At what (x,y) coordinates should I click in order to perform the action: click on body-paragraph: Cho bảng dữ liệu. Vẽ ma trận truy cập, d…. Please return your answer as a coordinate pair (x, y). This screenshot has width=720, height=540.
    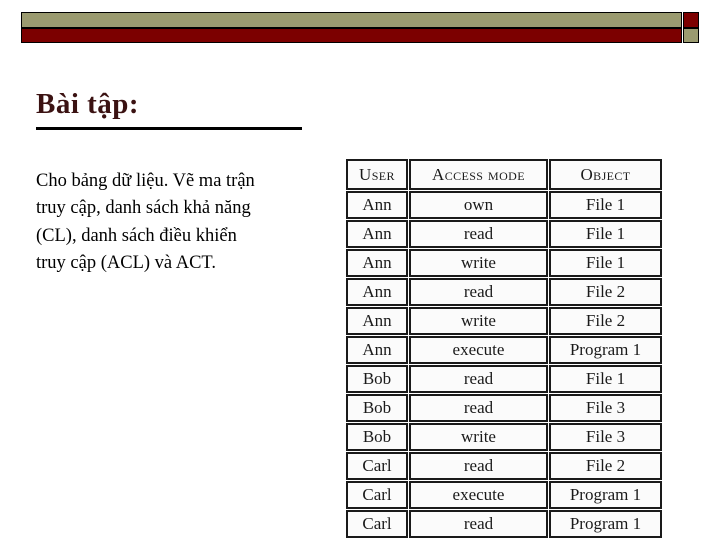
    Looking at the image, I should click on (145, 222).